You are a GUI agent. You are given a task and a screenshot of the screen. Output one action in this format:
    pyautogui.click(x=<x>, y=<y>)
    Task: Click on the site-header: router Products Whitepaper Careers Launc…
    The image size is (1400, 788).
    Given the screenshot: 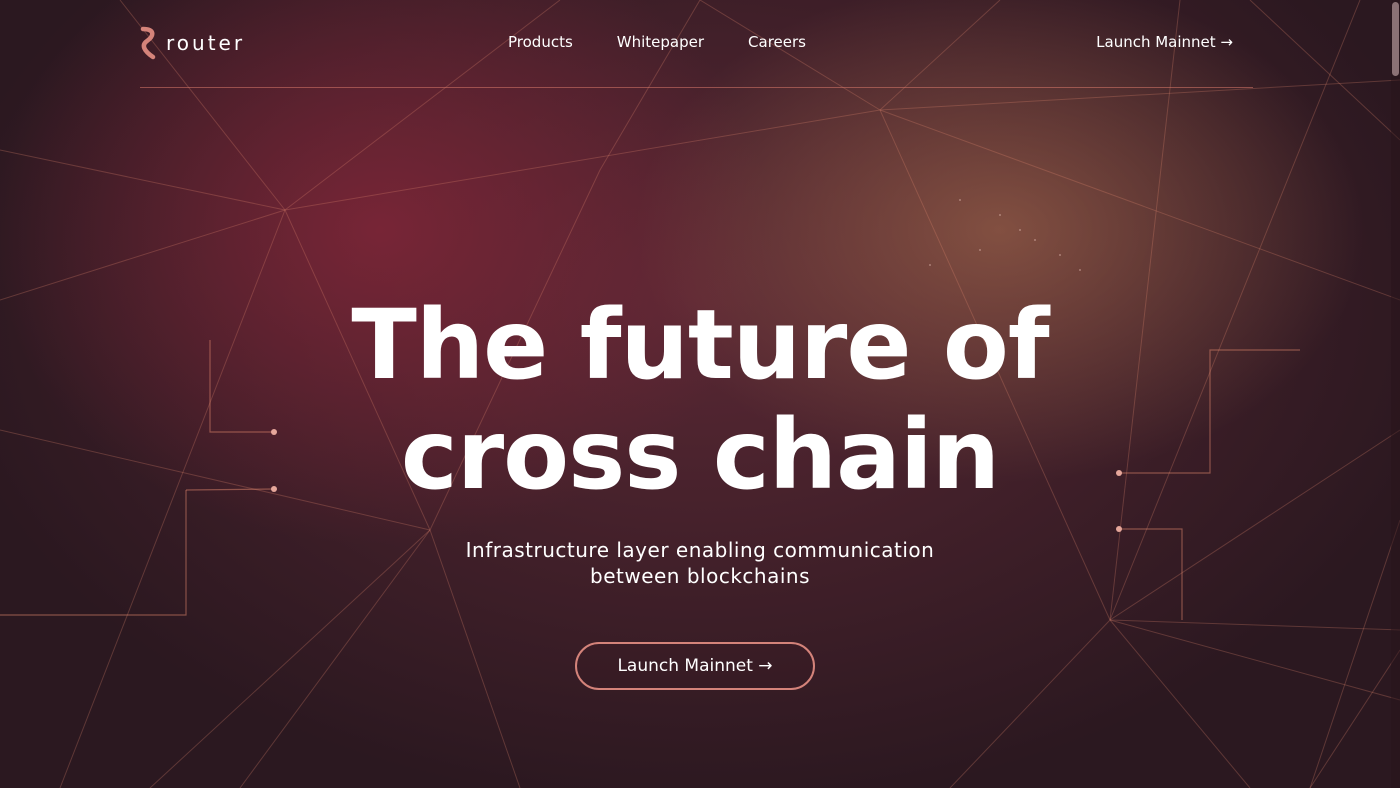 What is the action you would take?
    pyautogui.click(x=696, y=44)
    